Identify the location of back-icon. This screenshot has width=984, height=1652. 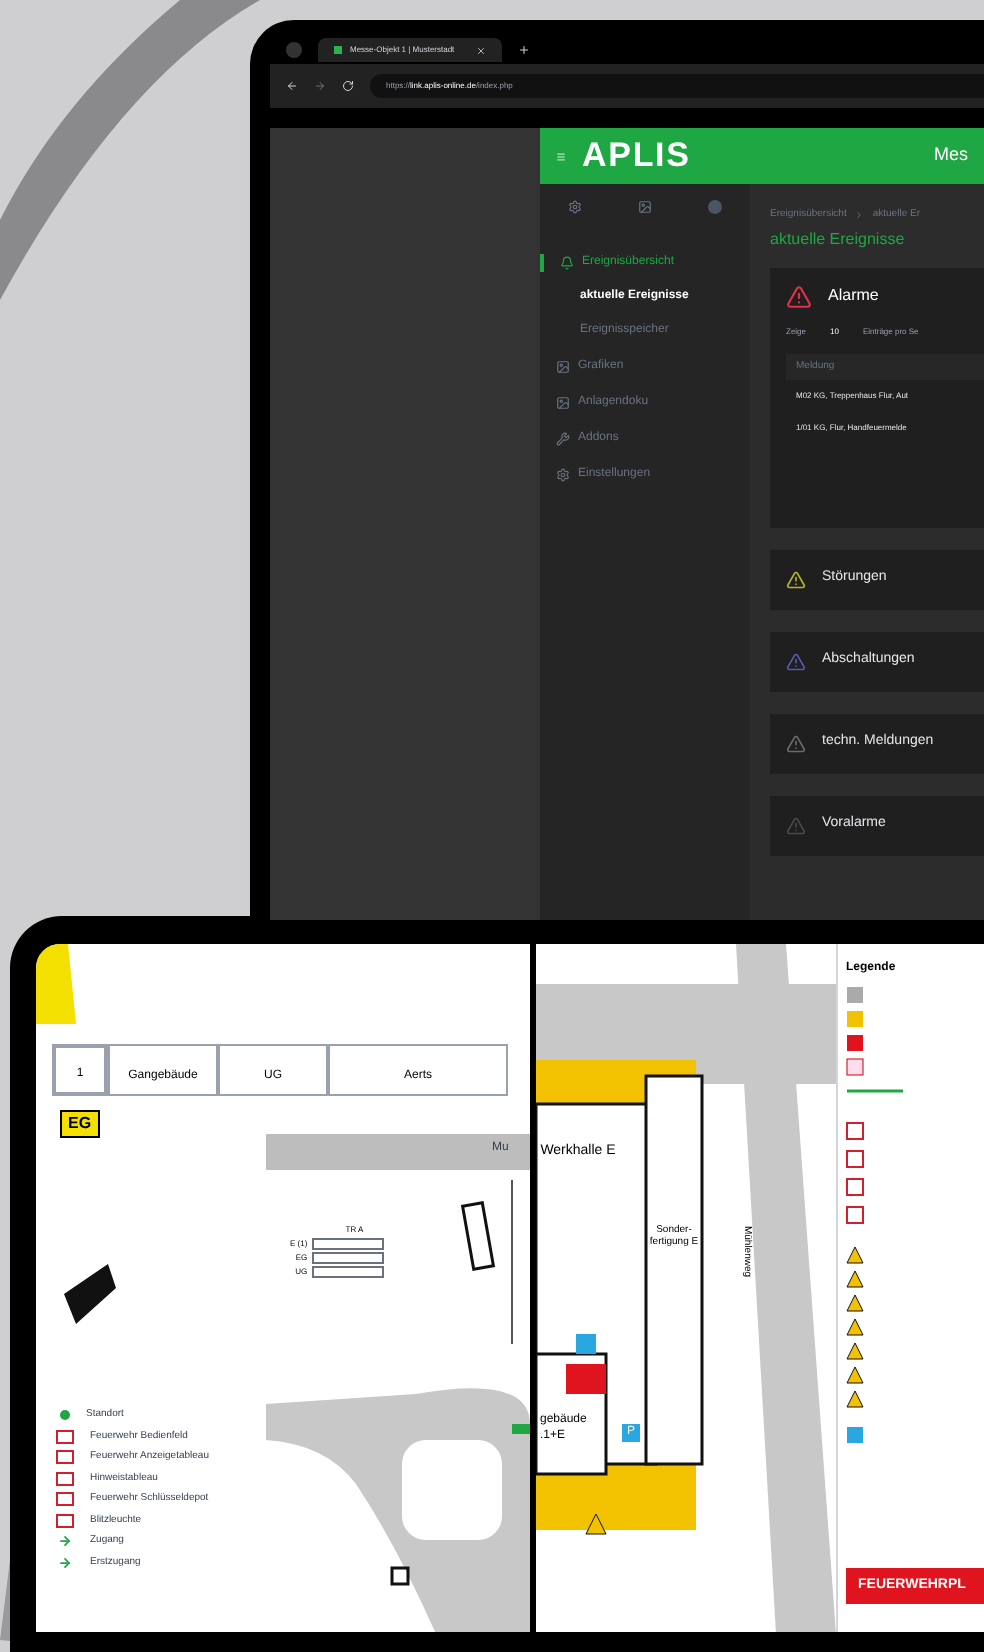
(292, 86).